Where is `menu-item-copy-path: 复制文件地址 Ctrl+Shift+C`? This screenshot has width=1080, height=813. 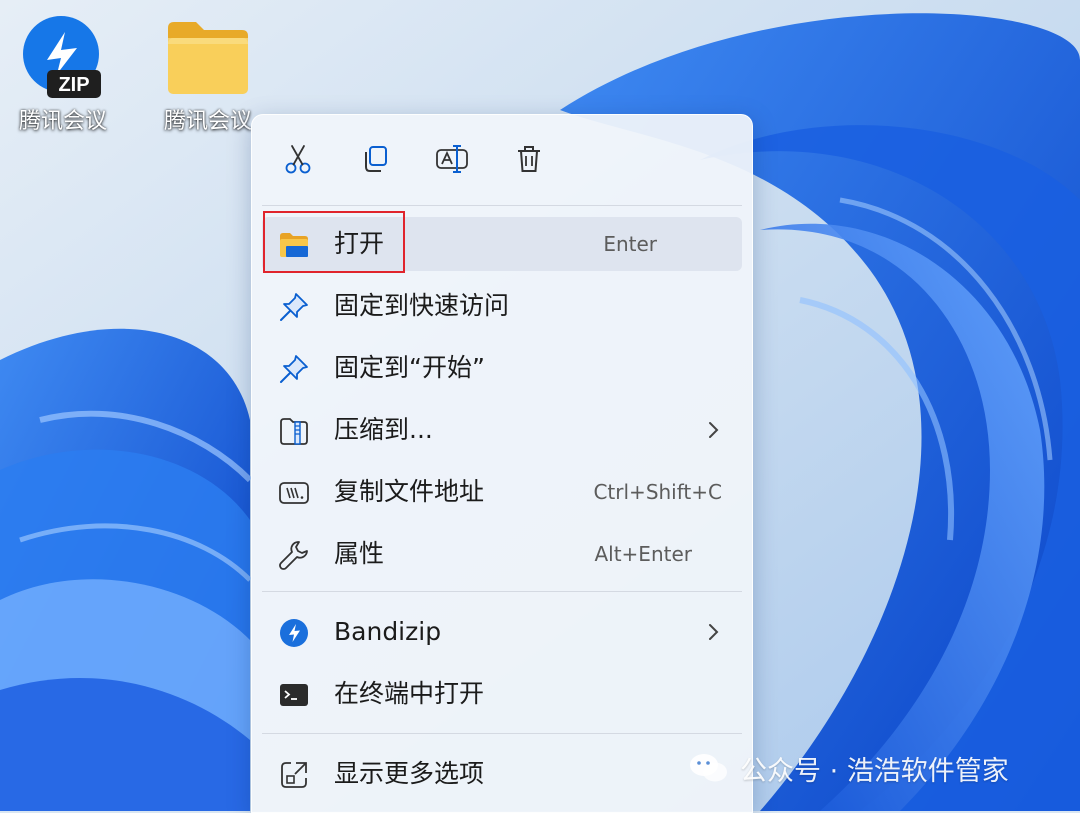
menu-item-copy-path: 复制文件地址 Ctrl+Shift+C is located at coordinates (502, 492).